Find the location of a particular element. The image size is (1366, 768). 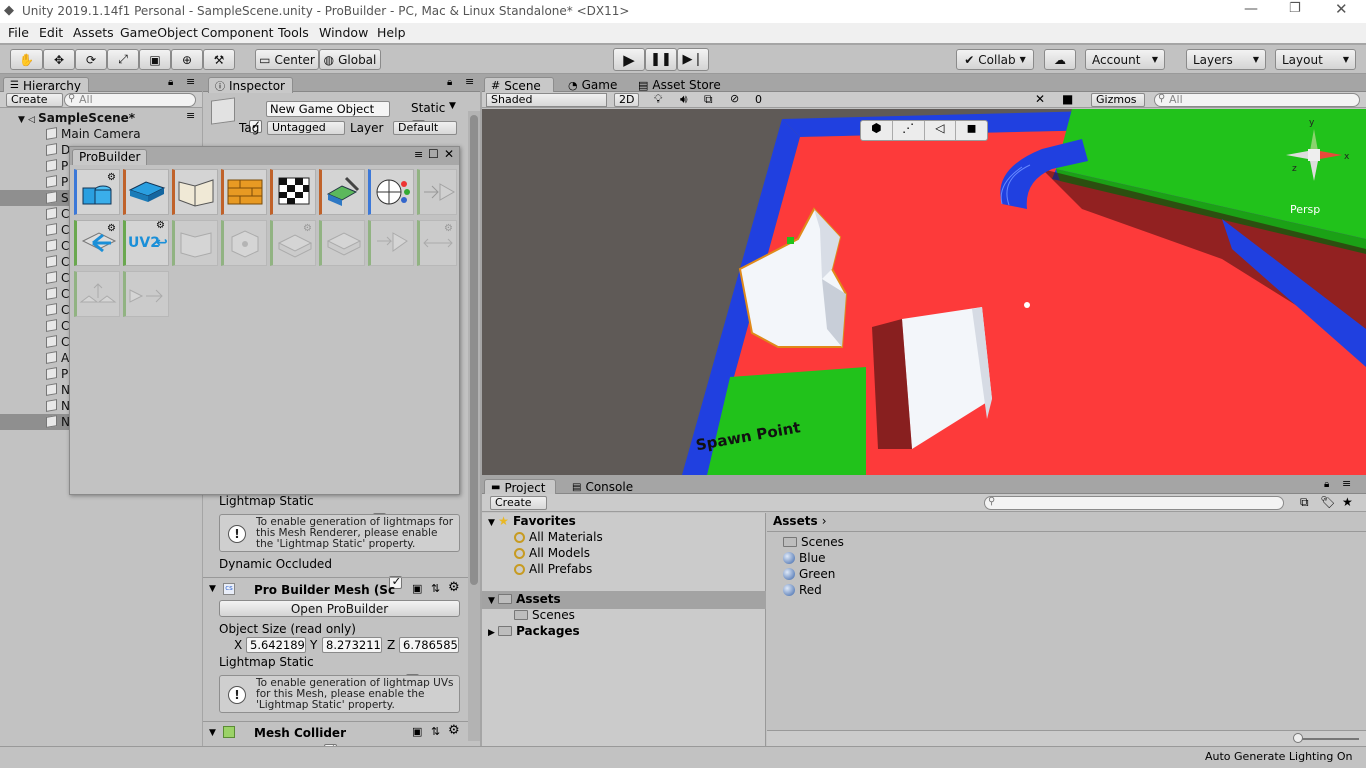

2d-toggle: 2D is located at coordinates (626, 100).